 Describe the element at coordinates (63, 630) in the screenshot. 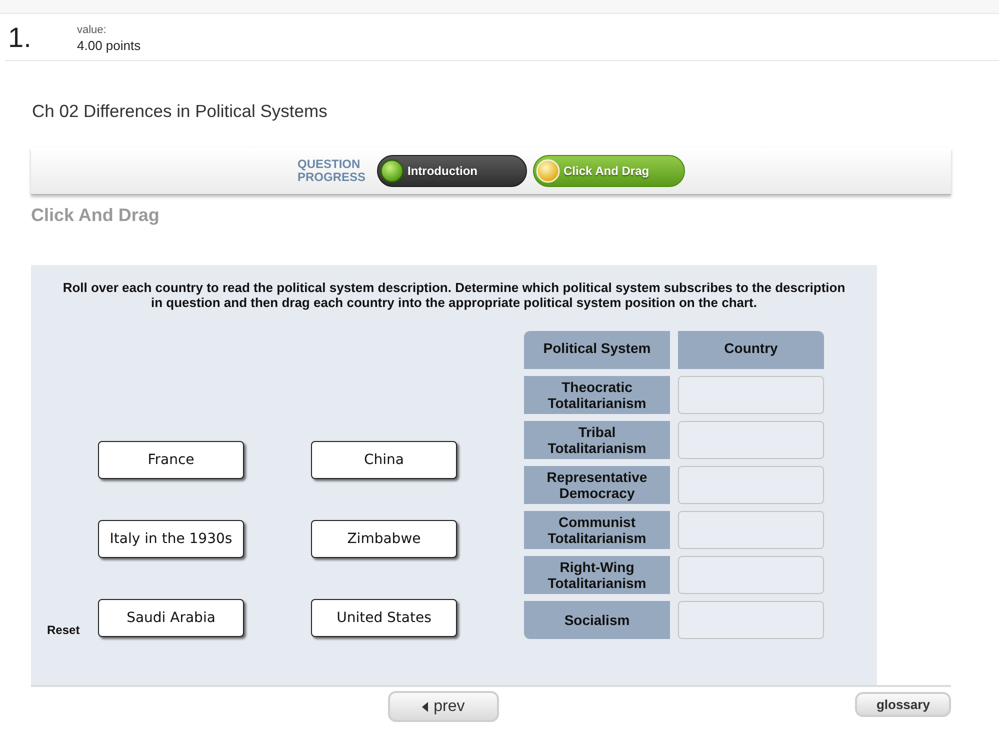

I see `reset-link: Reset` at that location.